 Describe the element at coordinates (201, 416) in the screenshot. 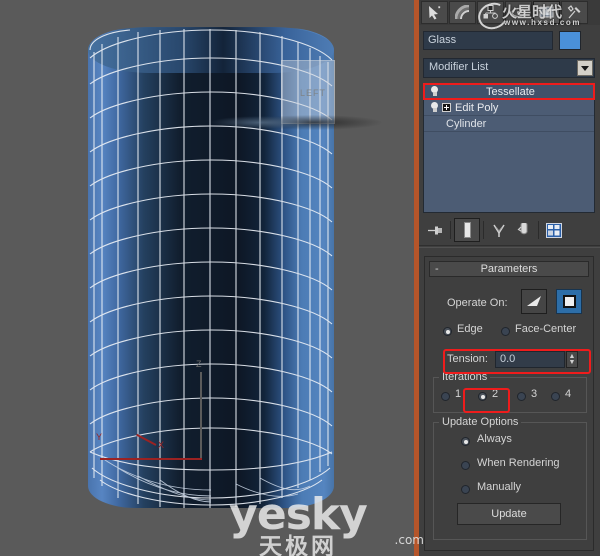

I see `gizmo-z-axis` at that location.